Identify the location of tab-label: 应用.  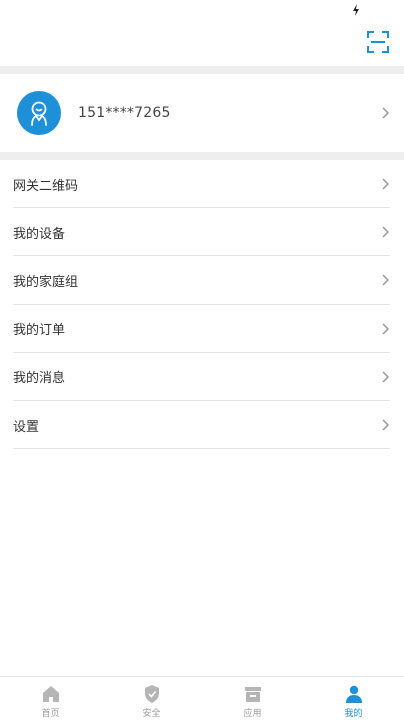
(252, 714).